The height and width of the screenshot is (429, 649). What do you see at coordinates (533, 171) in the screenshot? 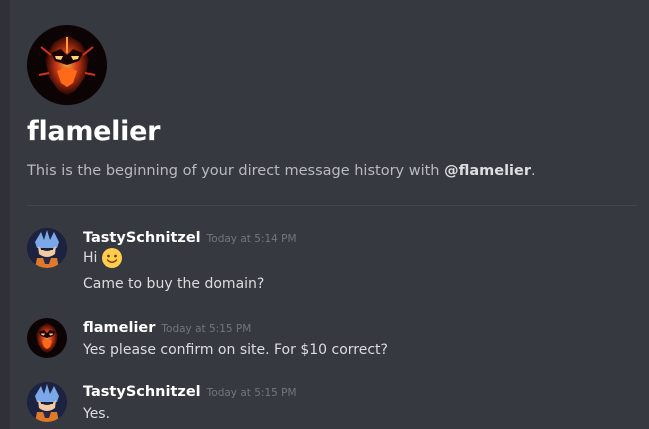
I see `dm-intro-suffix: .` at bounding box center [533, 171].